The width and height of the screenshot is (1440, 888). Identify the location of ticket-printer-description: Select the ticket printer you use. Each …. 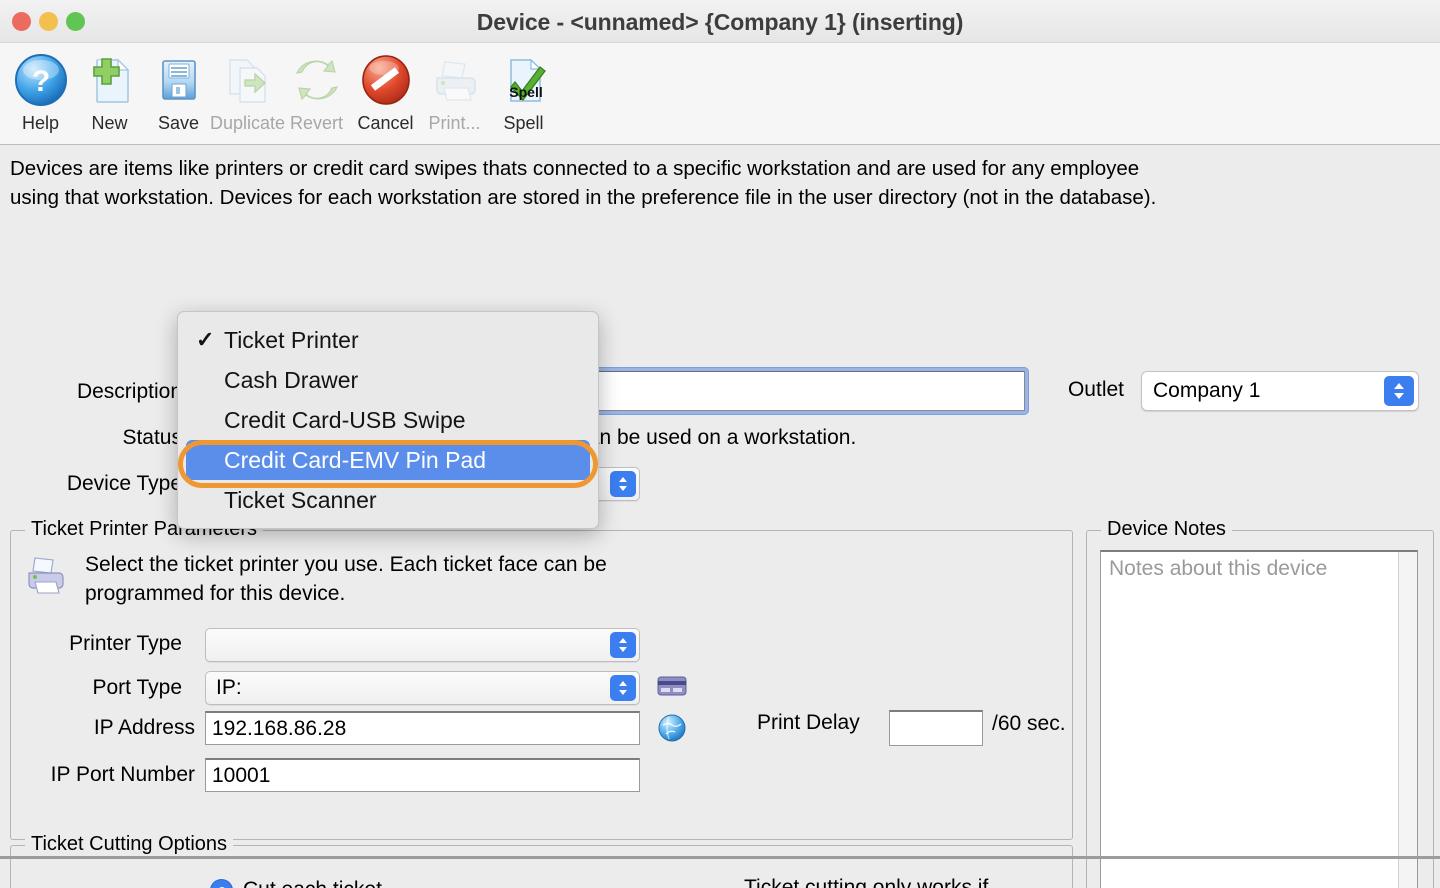
(346, 579).